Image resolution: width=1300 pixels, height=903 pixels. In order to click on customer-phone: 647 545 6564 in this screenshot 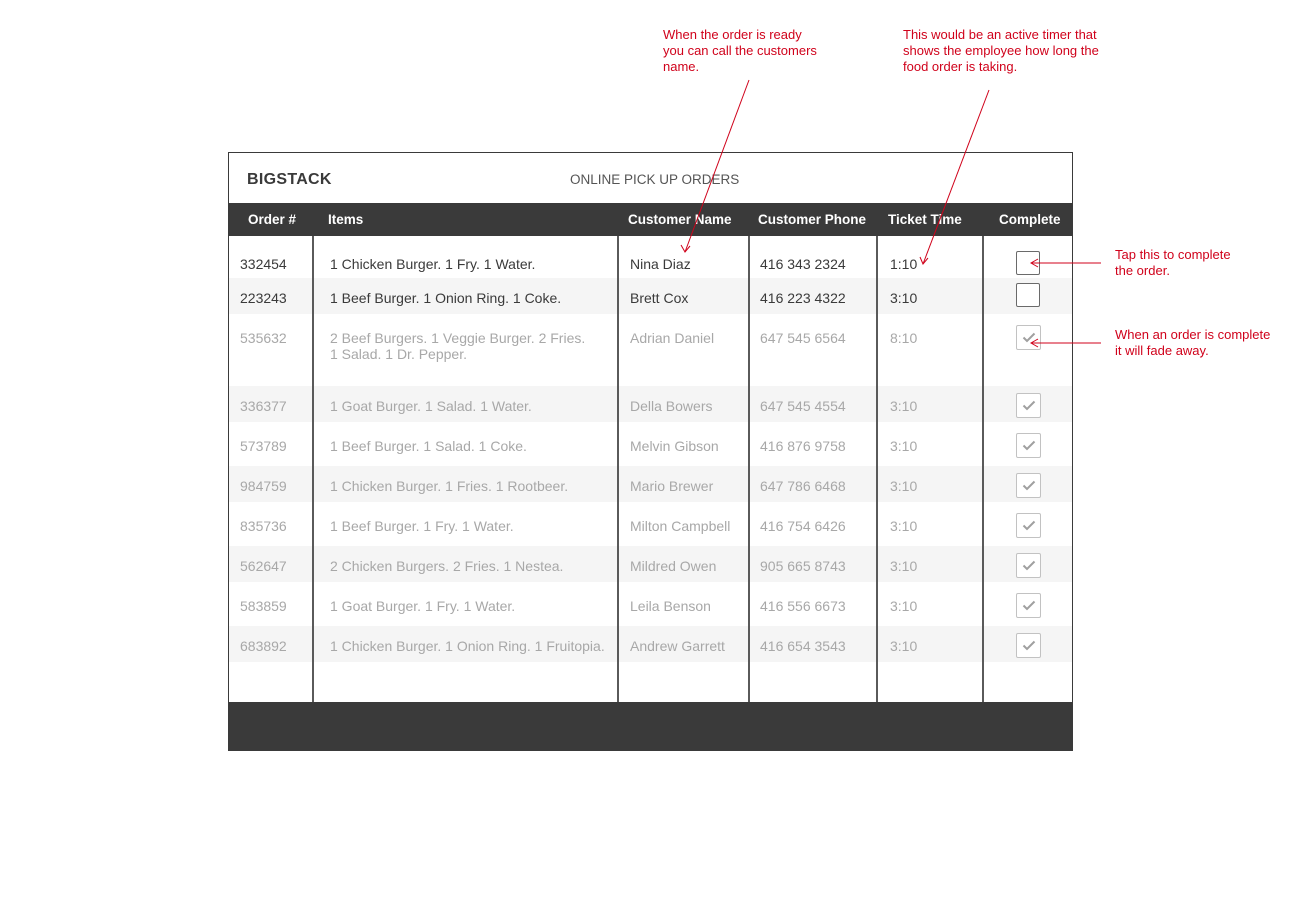, I will do `click(803, 338)`.